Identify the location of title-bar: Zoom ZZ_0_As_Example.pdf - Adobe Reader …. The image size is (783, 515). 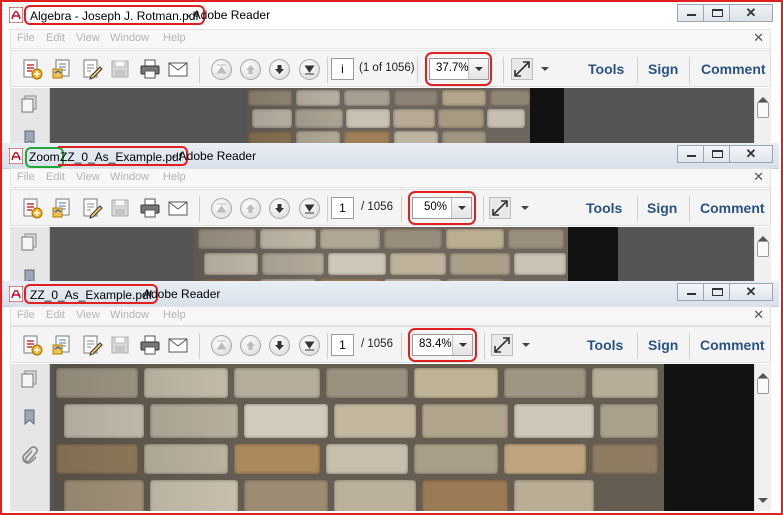
(390, 156).